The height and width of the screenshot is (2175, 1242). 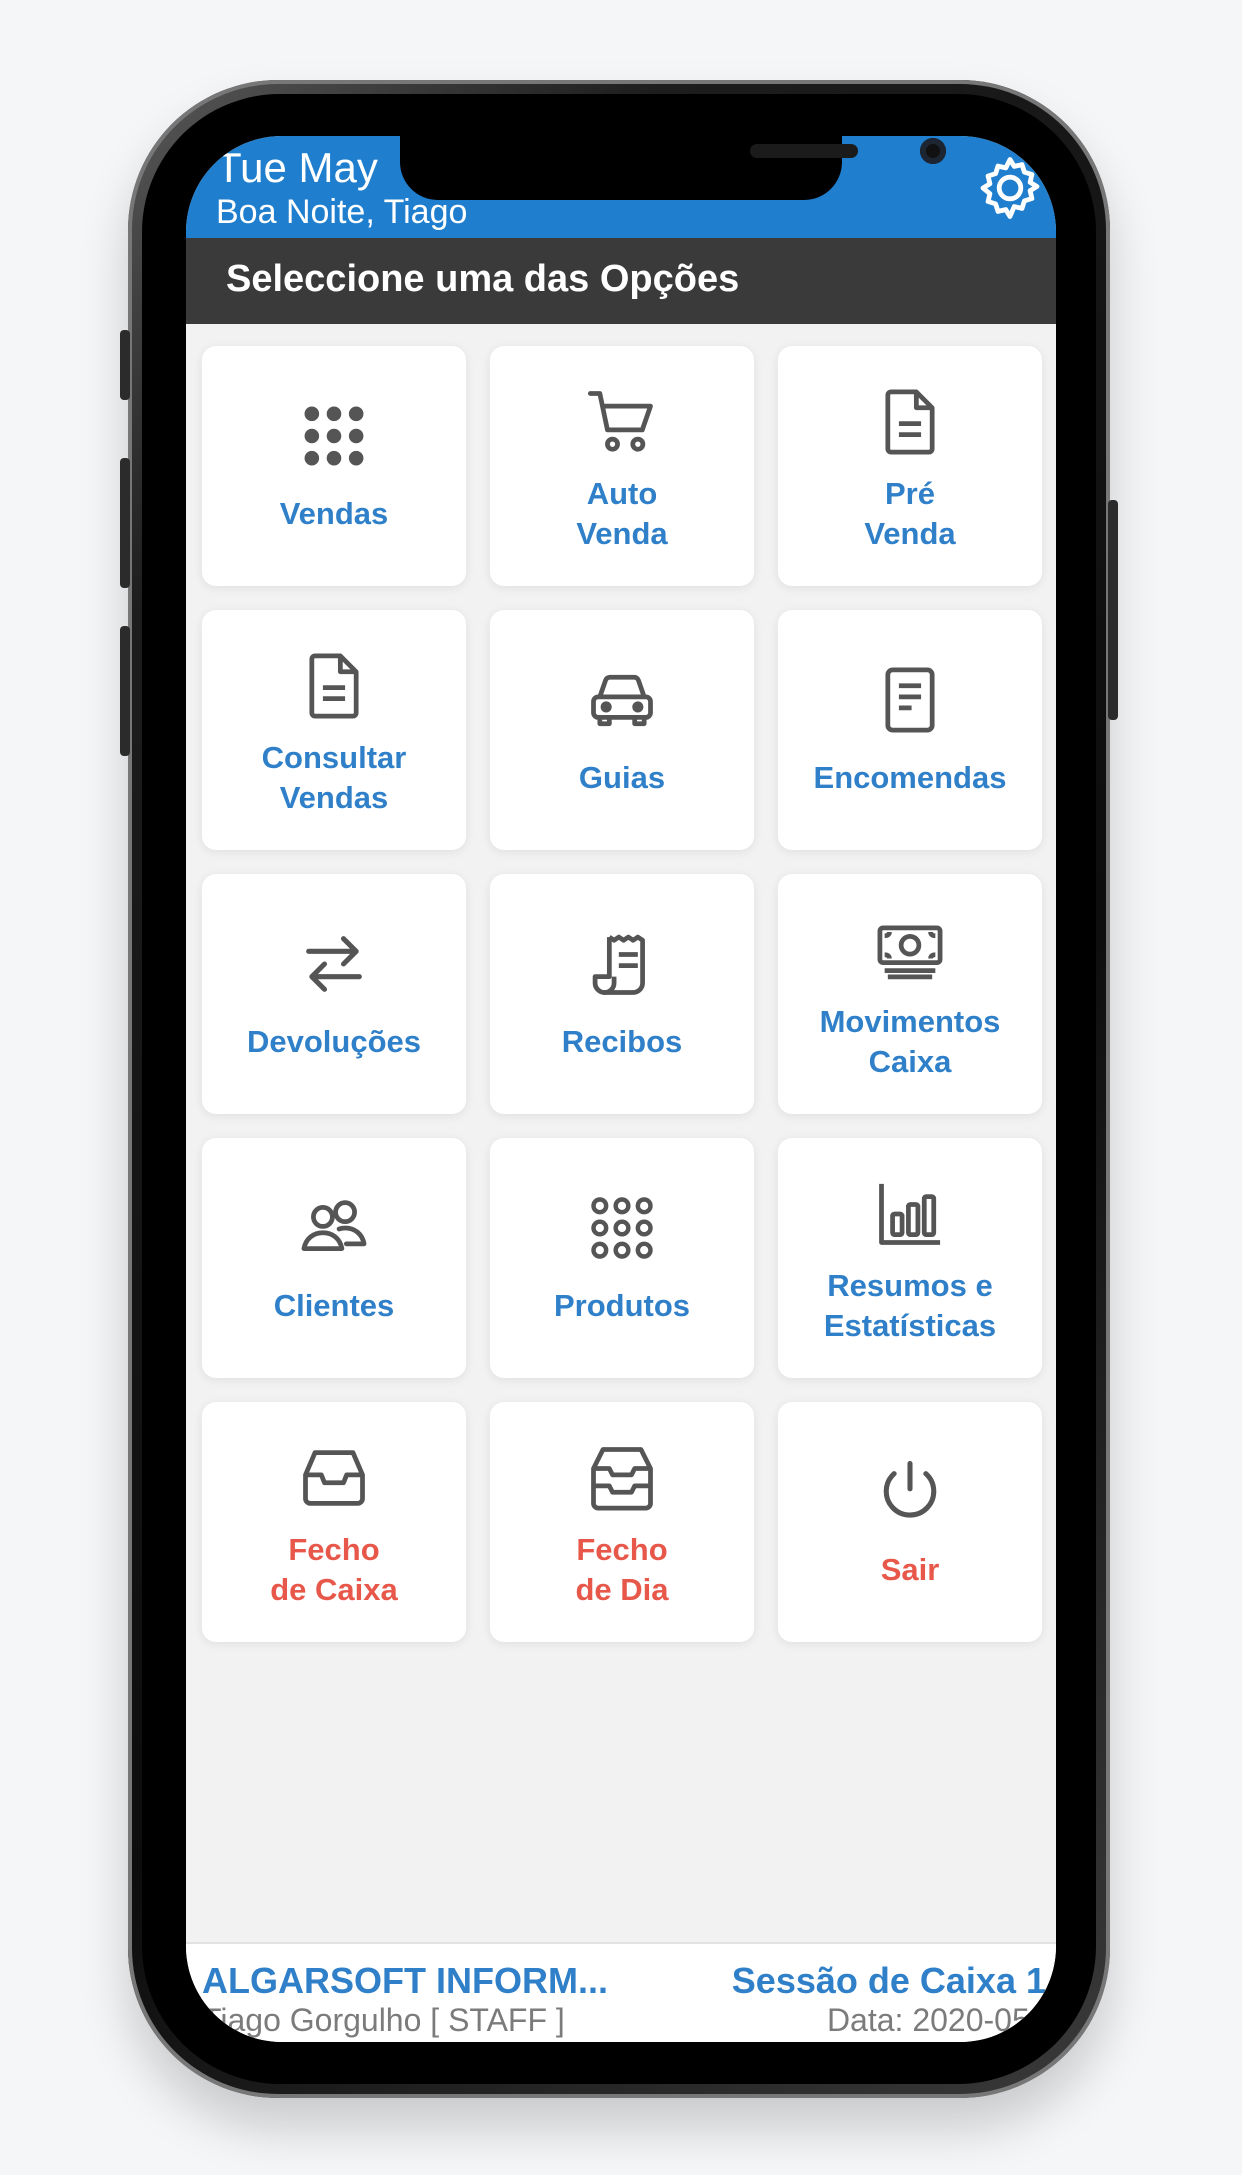 I want to click on tile-label: Auto Venda, so click(x=622, y=513).